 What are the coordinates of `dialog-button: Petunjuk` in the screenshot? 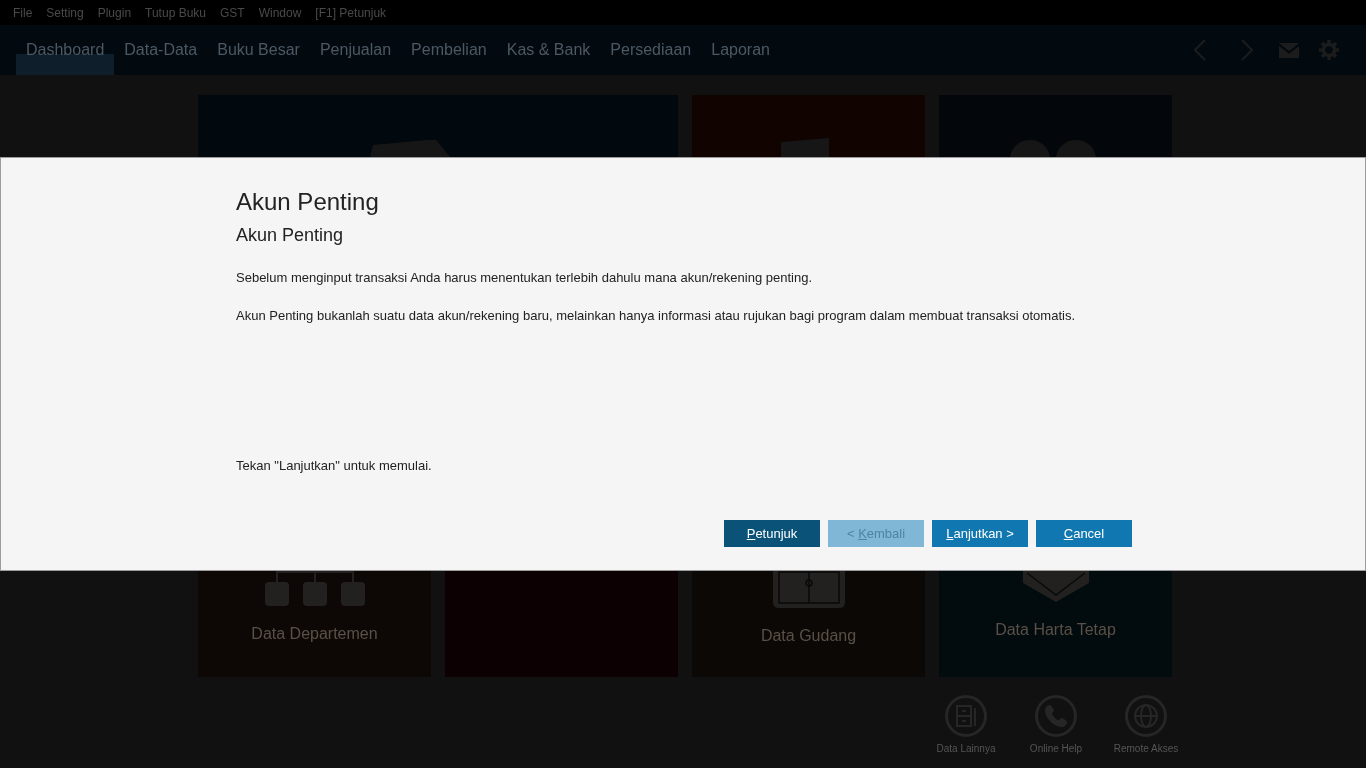 It's located at (772, 533).